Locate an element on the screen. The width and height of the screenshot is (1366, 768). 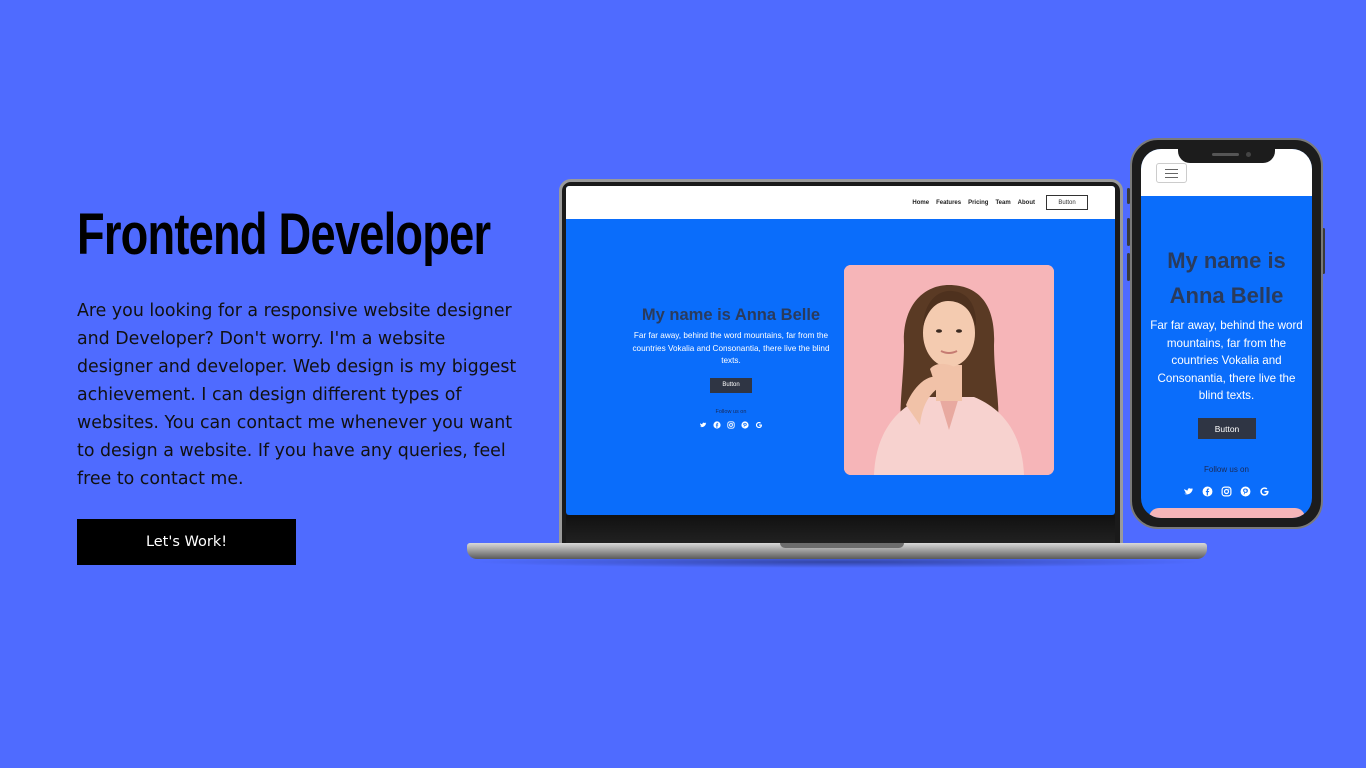
nav-link-home: Home is located at coordinates (920, 203).